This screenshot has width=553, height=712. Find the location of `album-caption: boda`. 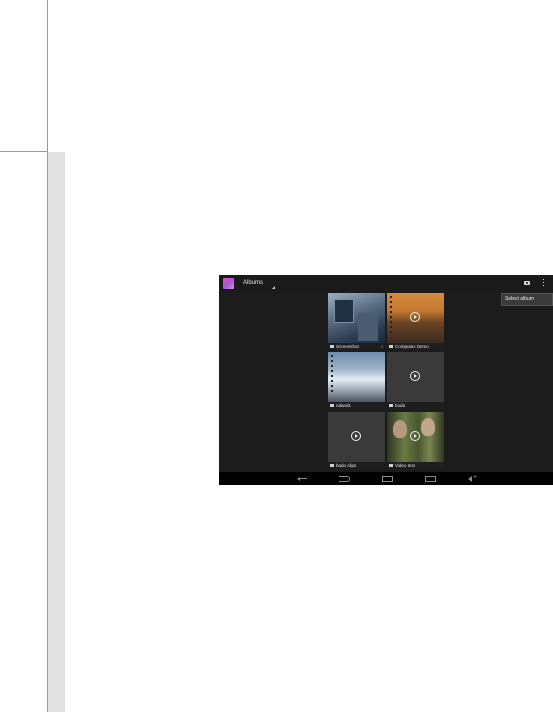

album-caption: boda is located at coordinates (415, 405).